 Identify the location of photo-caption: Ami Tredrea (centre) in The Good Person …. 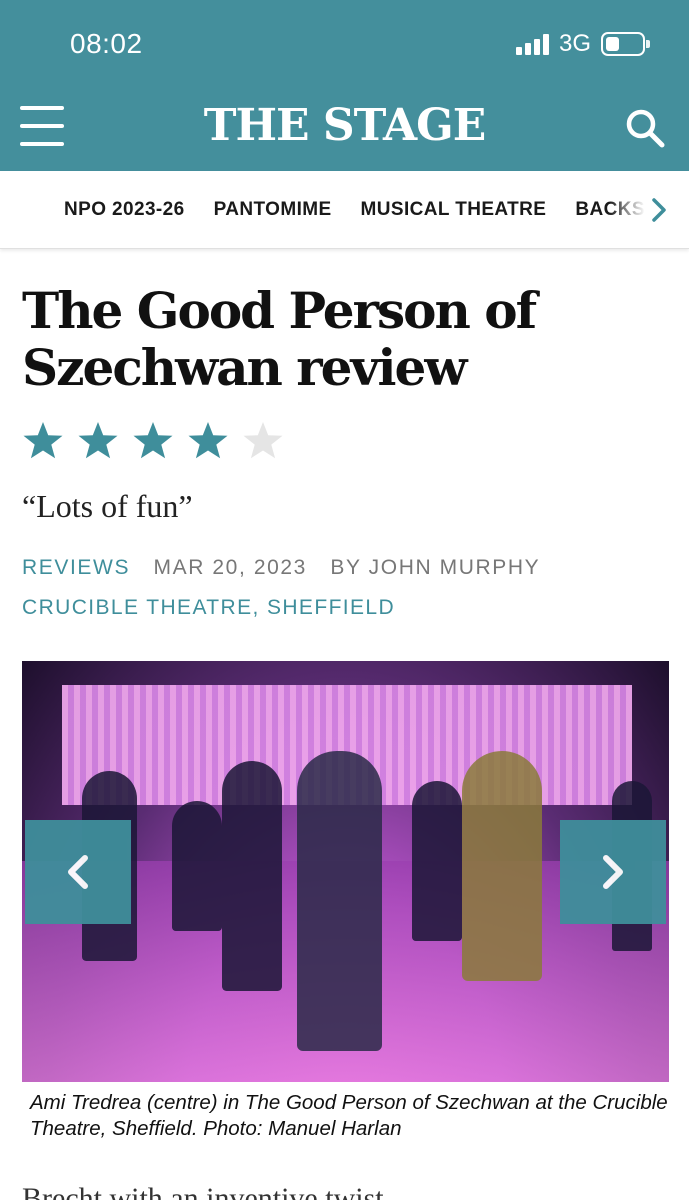
(349, 1115).